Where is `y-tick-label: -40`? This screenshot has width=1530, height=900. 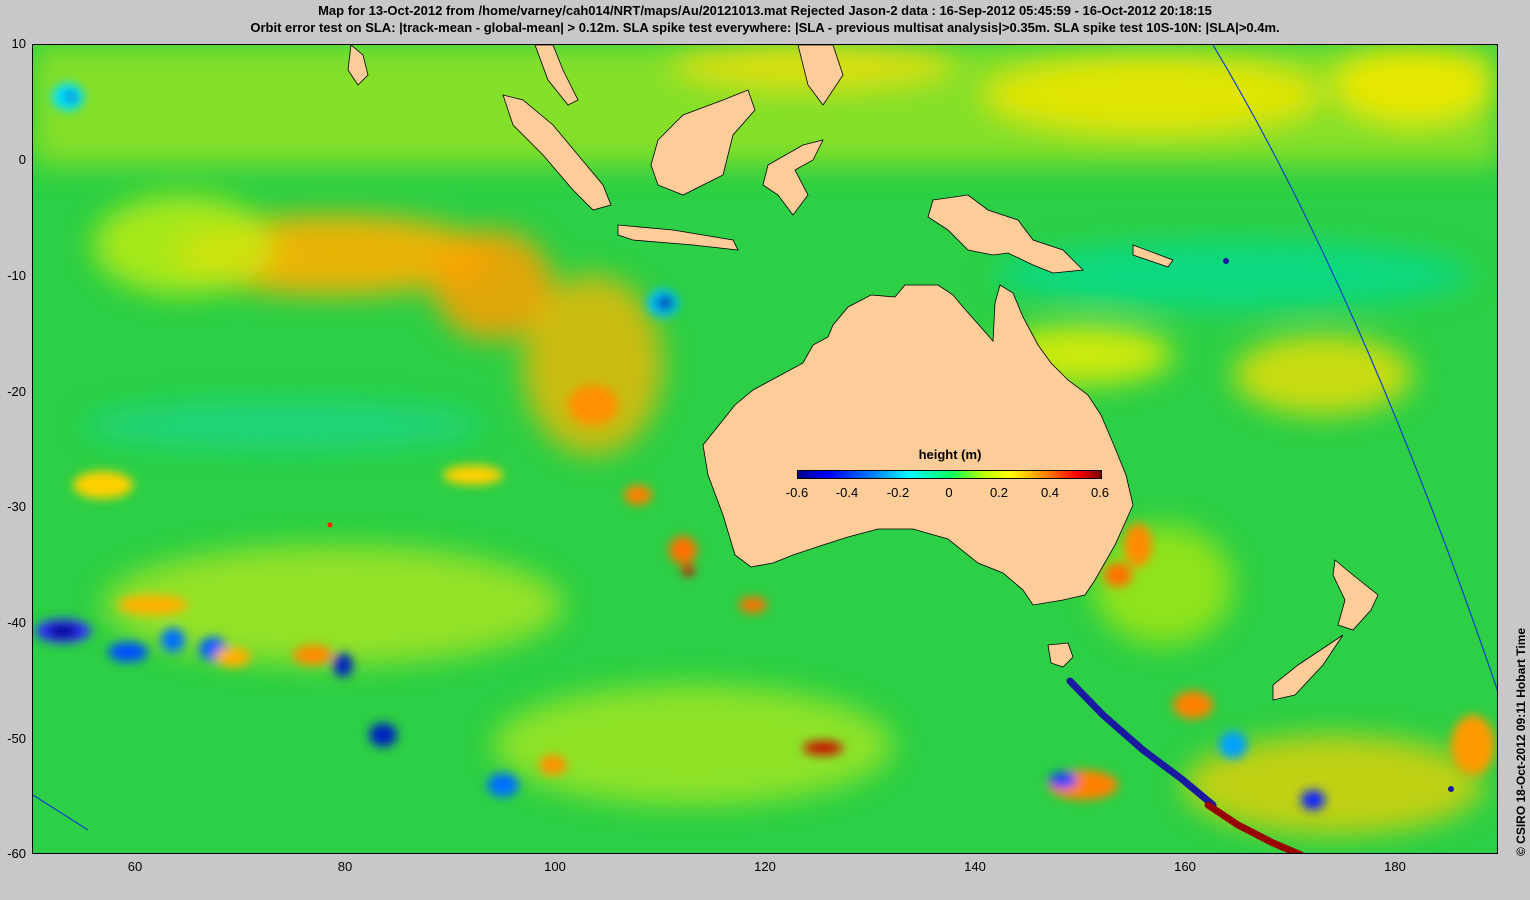
y-tick-label: -40 is located at coordinates (16, 622).